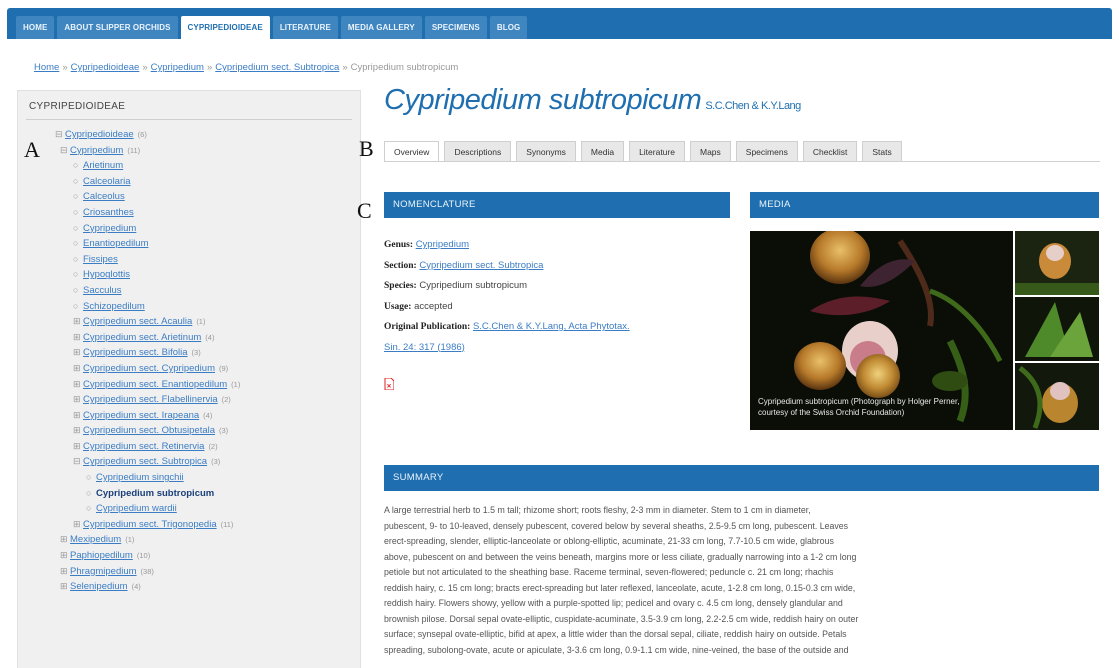 The height and width of the screenshot is (668, 1119). I want to click on breadcrumb-link: Home, so click(46, 67).